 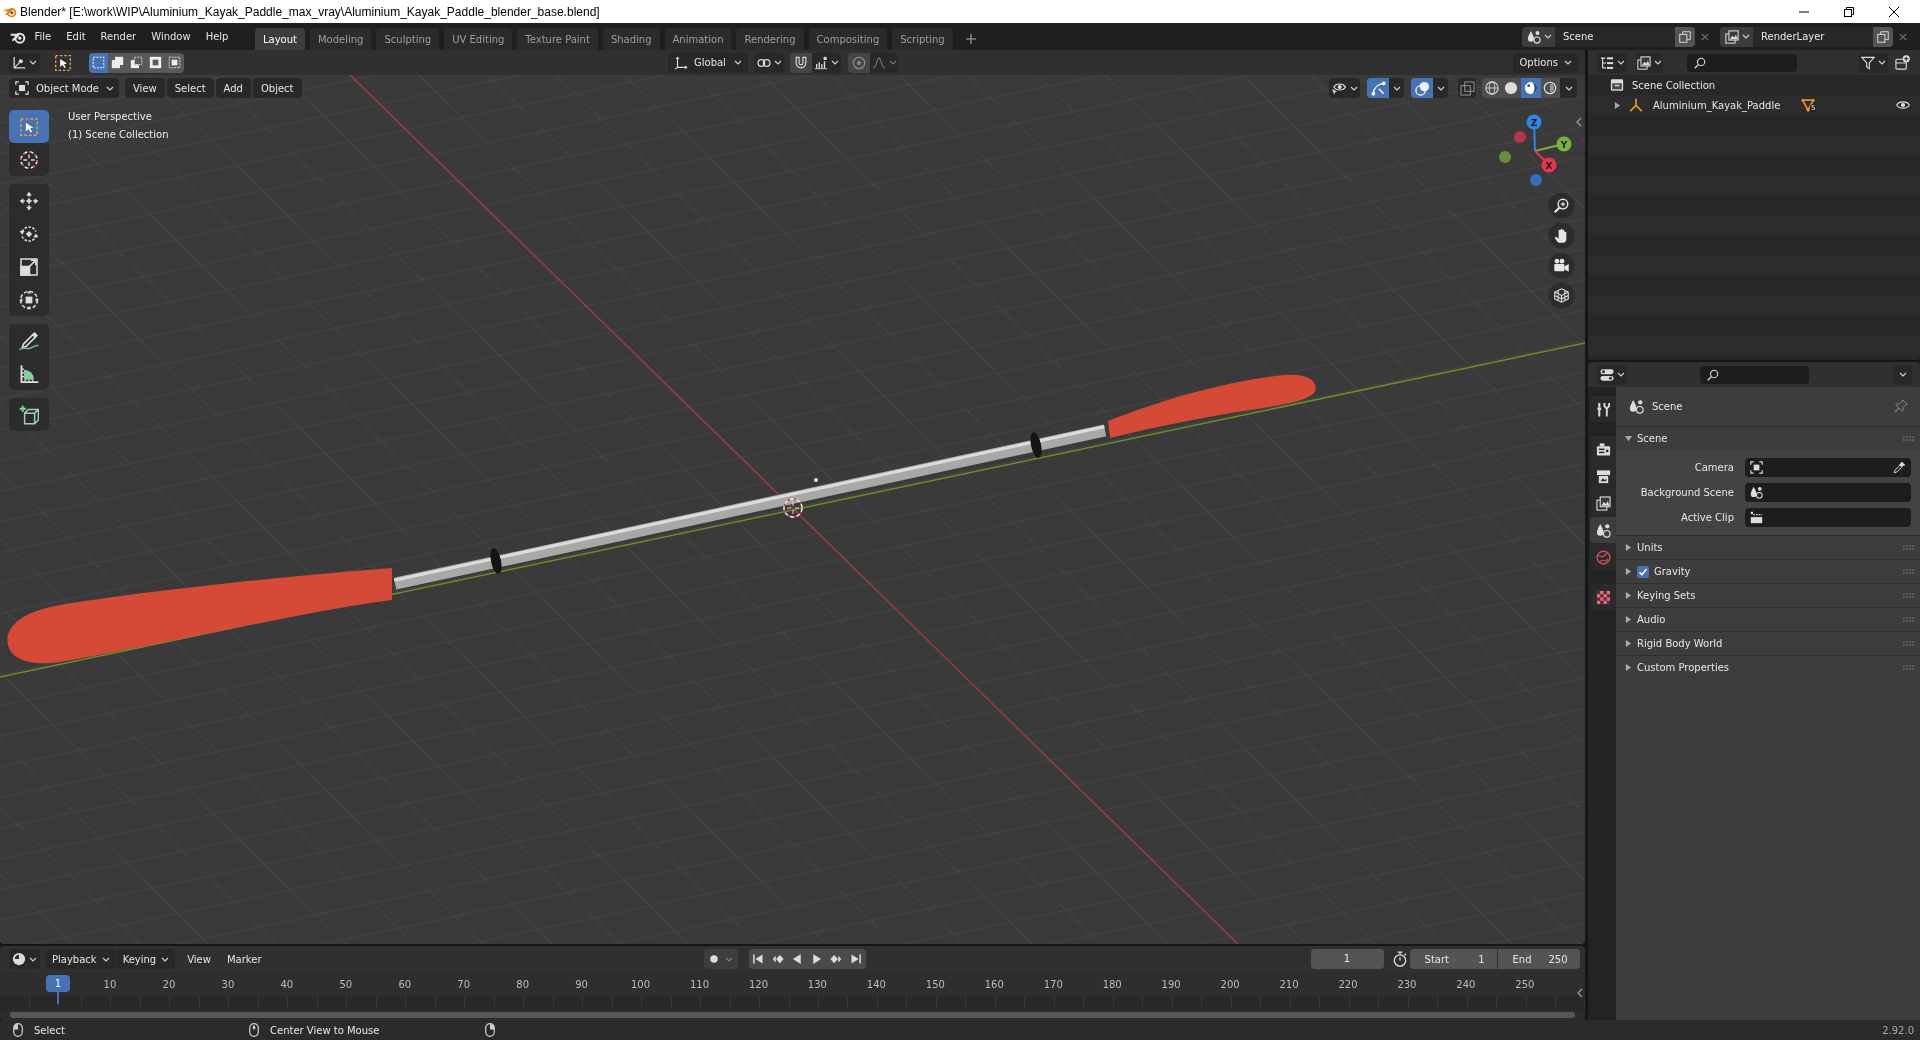 I want to click on next-keyframe-icon, so click(x=836, y=959).